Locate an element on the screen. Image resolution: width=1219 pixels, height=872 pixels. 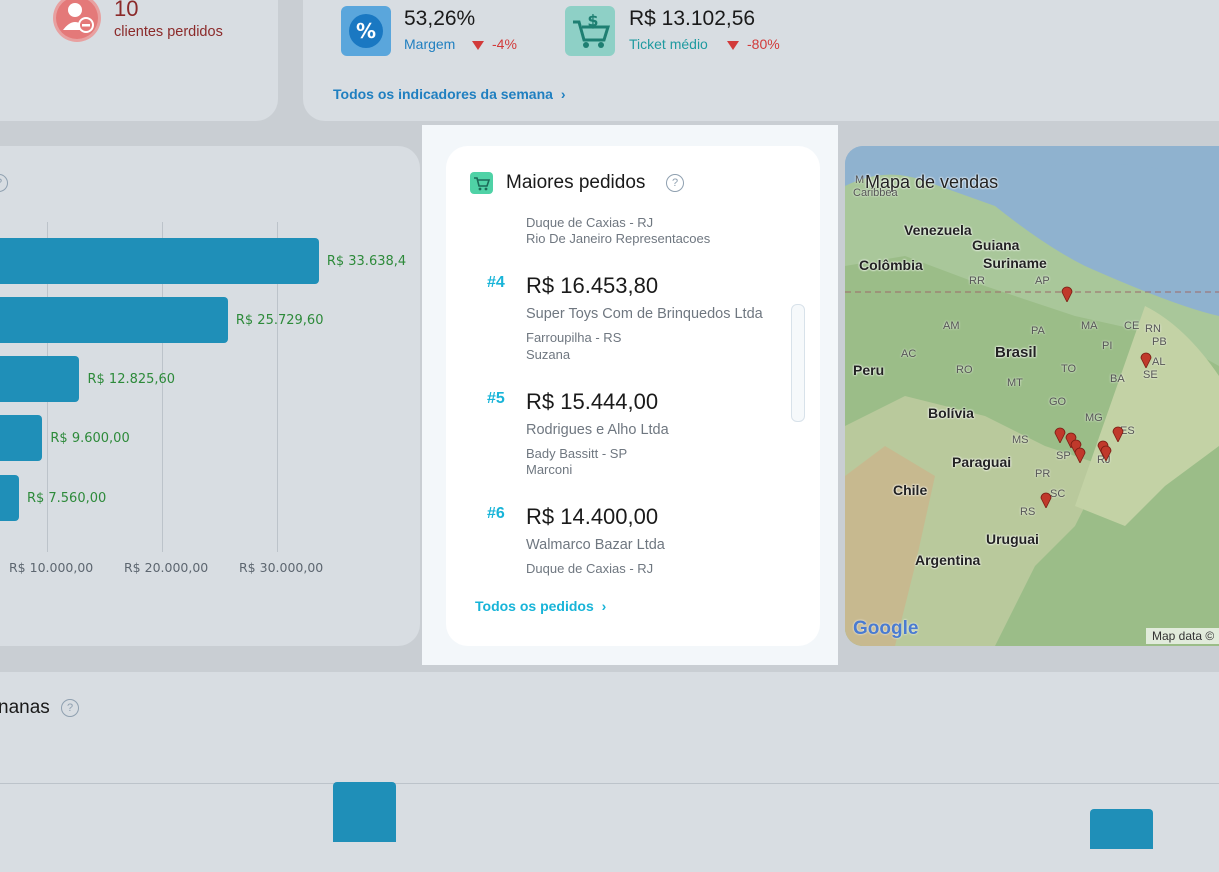
order-seller: Suzana is located at coordinates (548, 354).